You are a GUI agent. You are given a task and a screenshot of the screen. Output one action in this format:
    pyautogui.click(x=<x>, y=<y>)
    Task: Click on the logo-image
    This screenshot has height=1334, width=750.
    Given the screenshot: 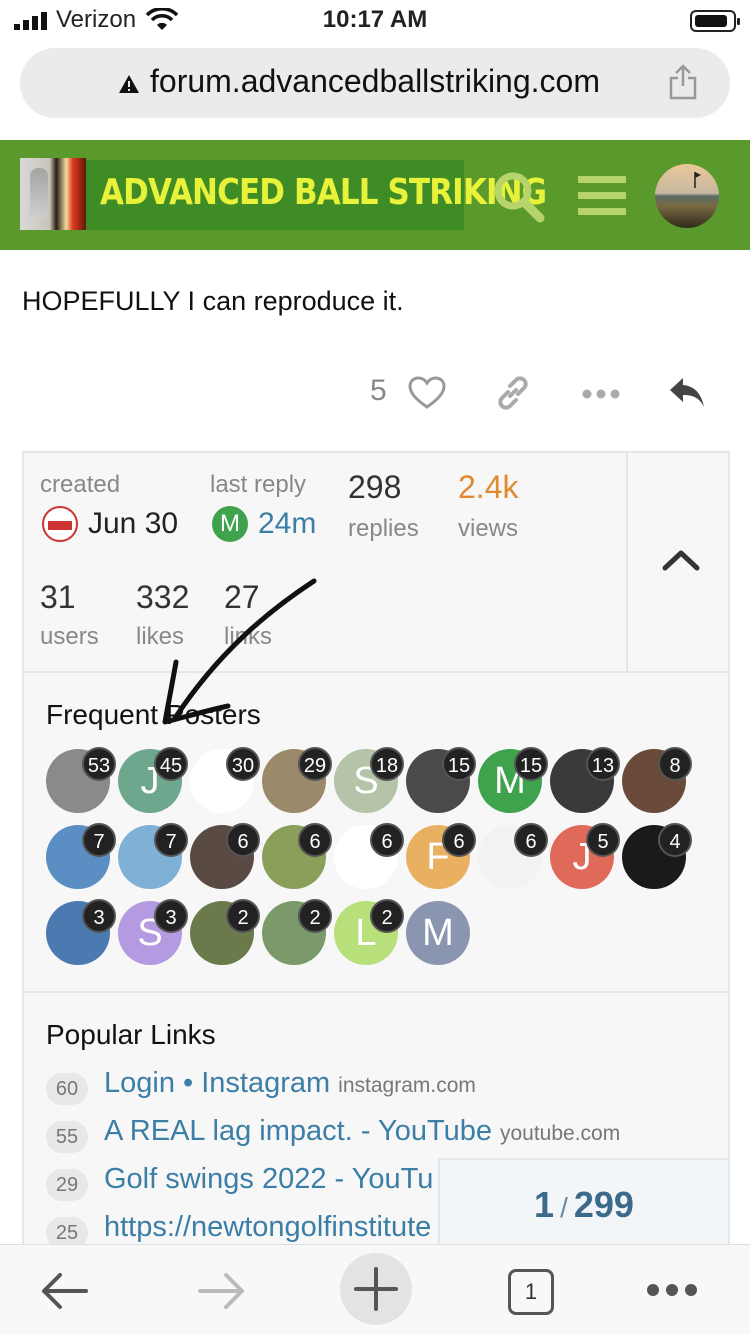 What is the action you would take?
    pyautogui.click(x=53, y=194)
    